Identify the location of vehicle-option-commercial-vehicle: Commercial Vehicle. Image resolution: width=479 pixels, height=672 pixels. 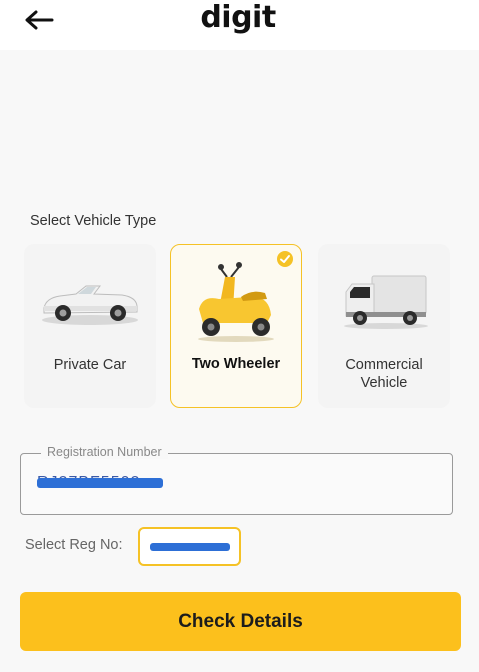
(384, 326).